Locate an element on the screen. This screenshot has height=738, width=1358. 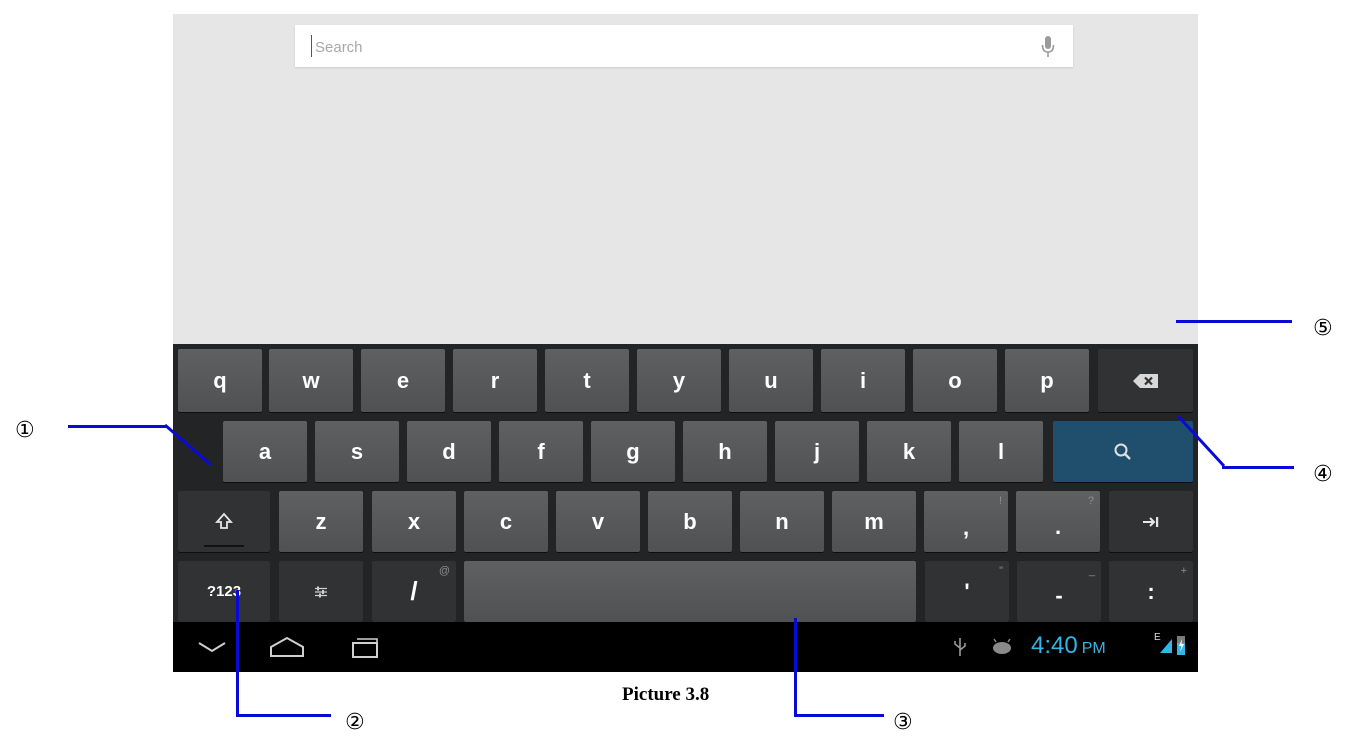
key-i: i is located at coordinates (863, 380).